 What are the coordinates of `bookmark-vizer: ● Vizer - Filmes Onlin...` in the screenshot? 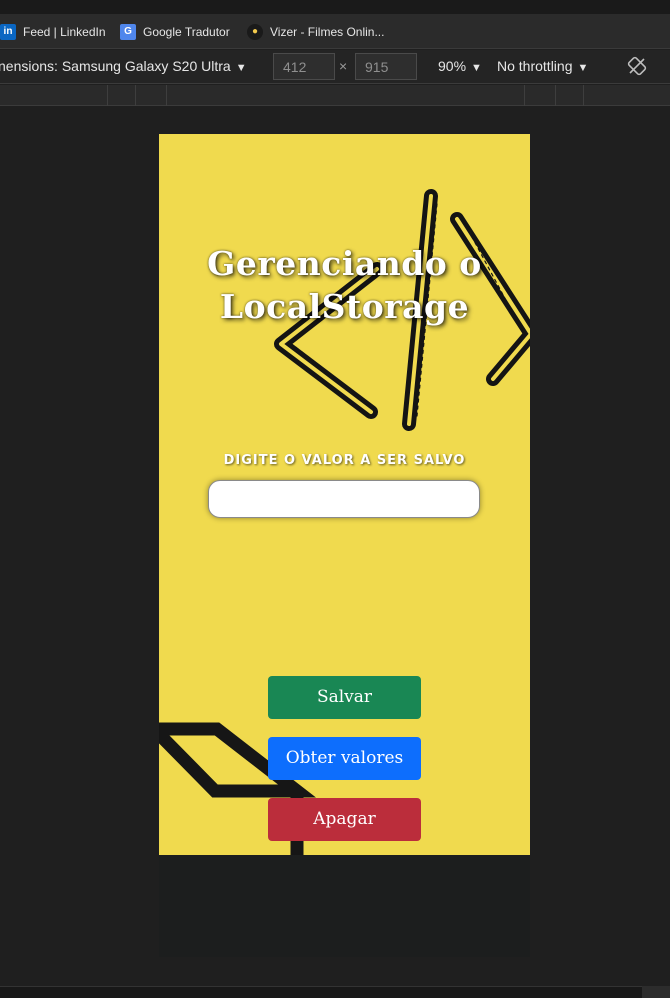 It's located at (315, 31).